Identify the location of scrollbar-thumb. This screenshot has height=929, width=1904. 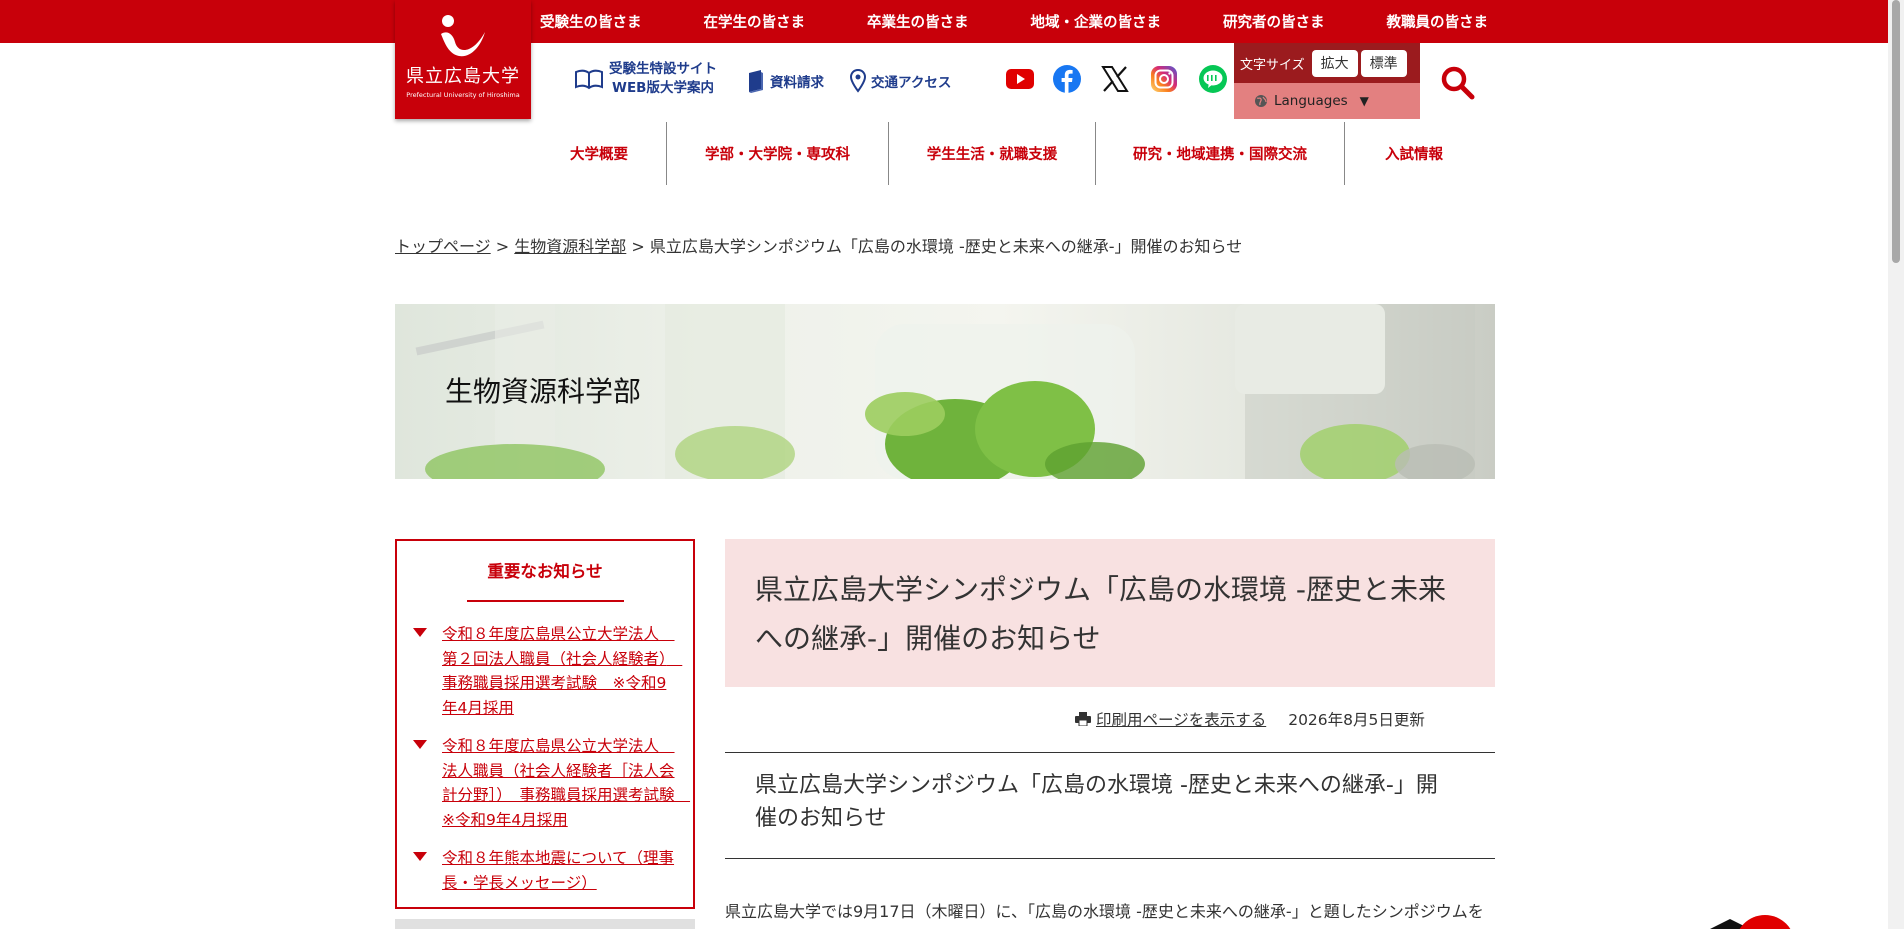
(1896, 131).